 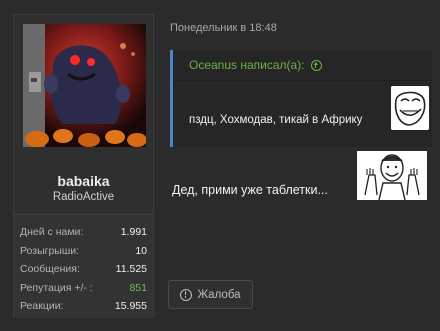 I want to click on stat-row-giveaways: Розыгрыши: 10, so click(x=83, y=251).